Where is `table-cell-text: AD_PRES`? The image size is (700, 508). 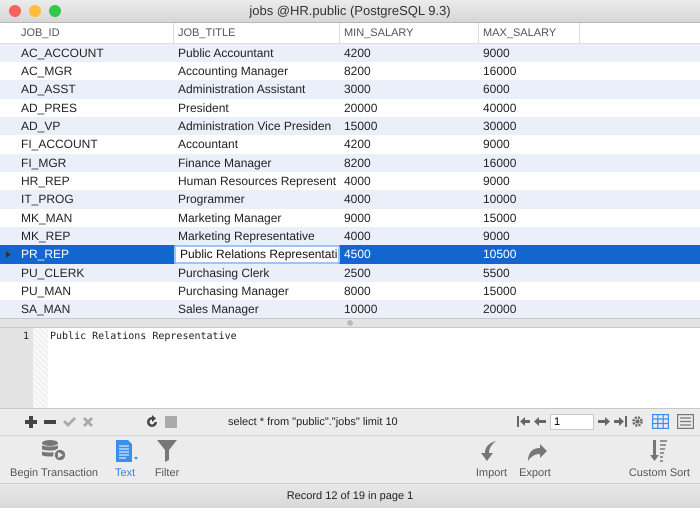
table-cell-text: AD_PRES is located at coordinates (49, 108).